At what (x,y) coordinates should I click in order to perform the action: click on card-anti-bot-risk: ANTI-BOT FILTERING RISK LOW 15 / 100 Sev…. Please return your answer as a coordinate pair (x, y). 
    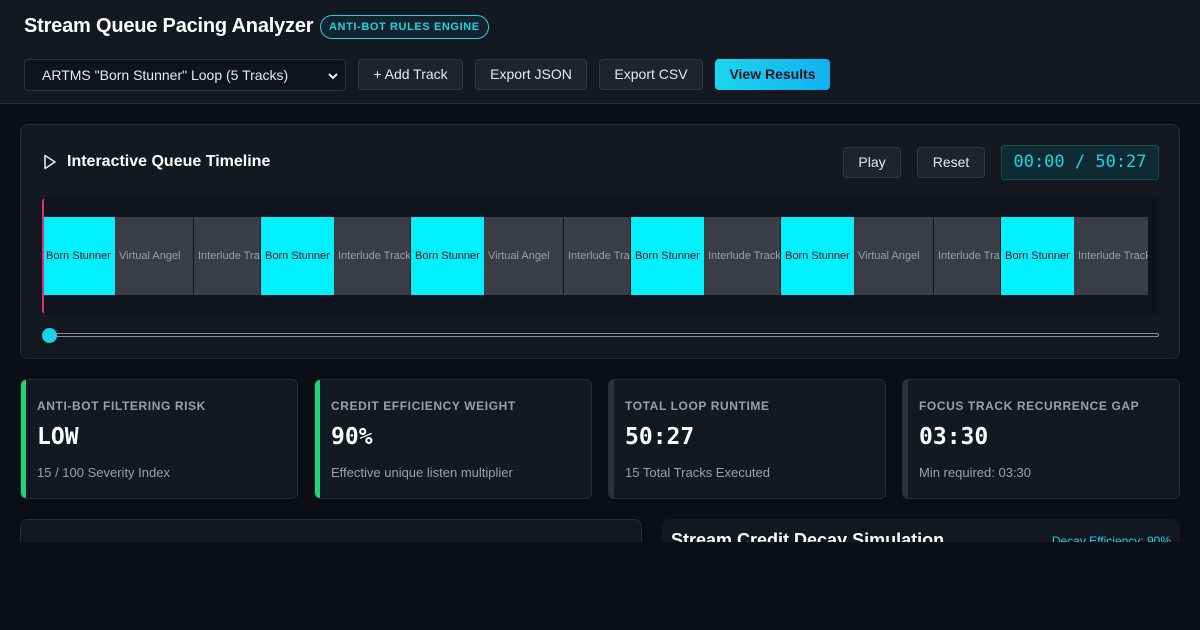
    Looking at the image, I should click on (159, 439).